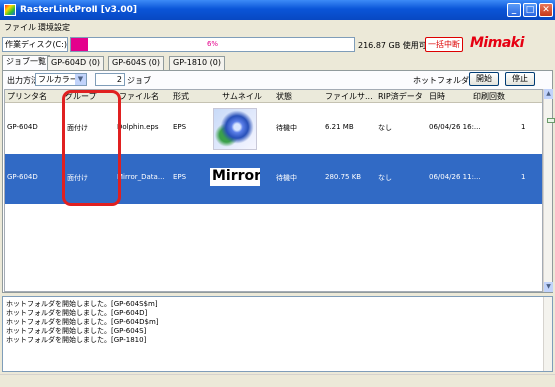  Describe the element at coordinates (547, 334) in the screenshot. I see `log-scrollbar` at that location.